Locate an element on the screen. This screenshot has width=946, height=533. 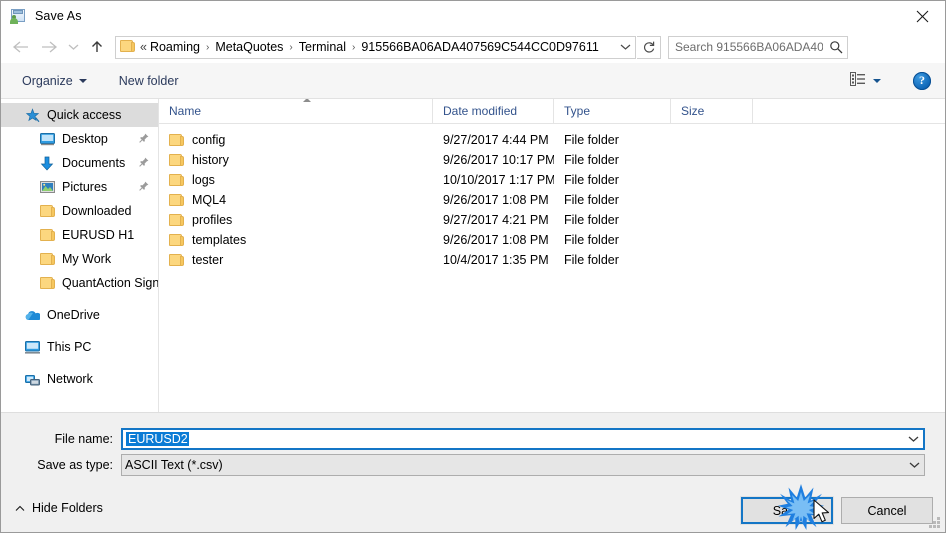
file-name-label: history is located at coordinates (210, 160).